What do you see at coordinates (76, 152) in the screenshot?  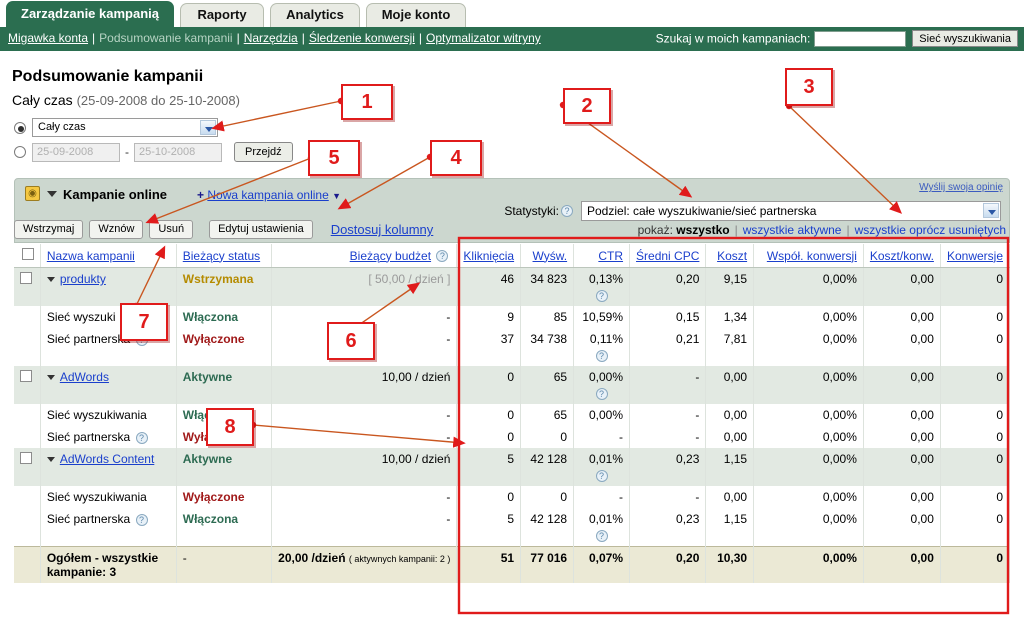 I see `date-from-input: 25-09-2008` at bounding box center [76, 152].